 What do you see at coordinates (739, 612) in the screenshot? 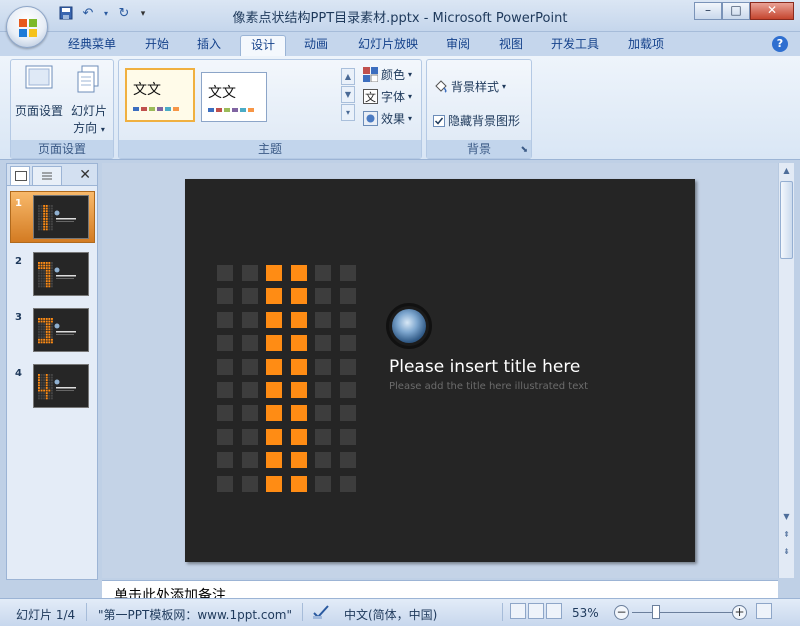
I see `zoom-in-button: +` at bounding box center [739, 612].